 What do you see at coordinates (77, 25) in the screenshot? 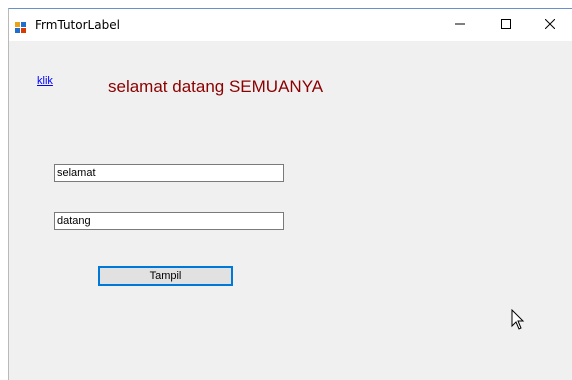
I see `window-title: FrmTutorLabel` at bounding box center [77, 25].